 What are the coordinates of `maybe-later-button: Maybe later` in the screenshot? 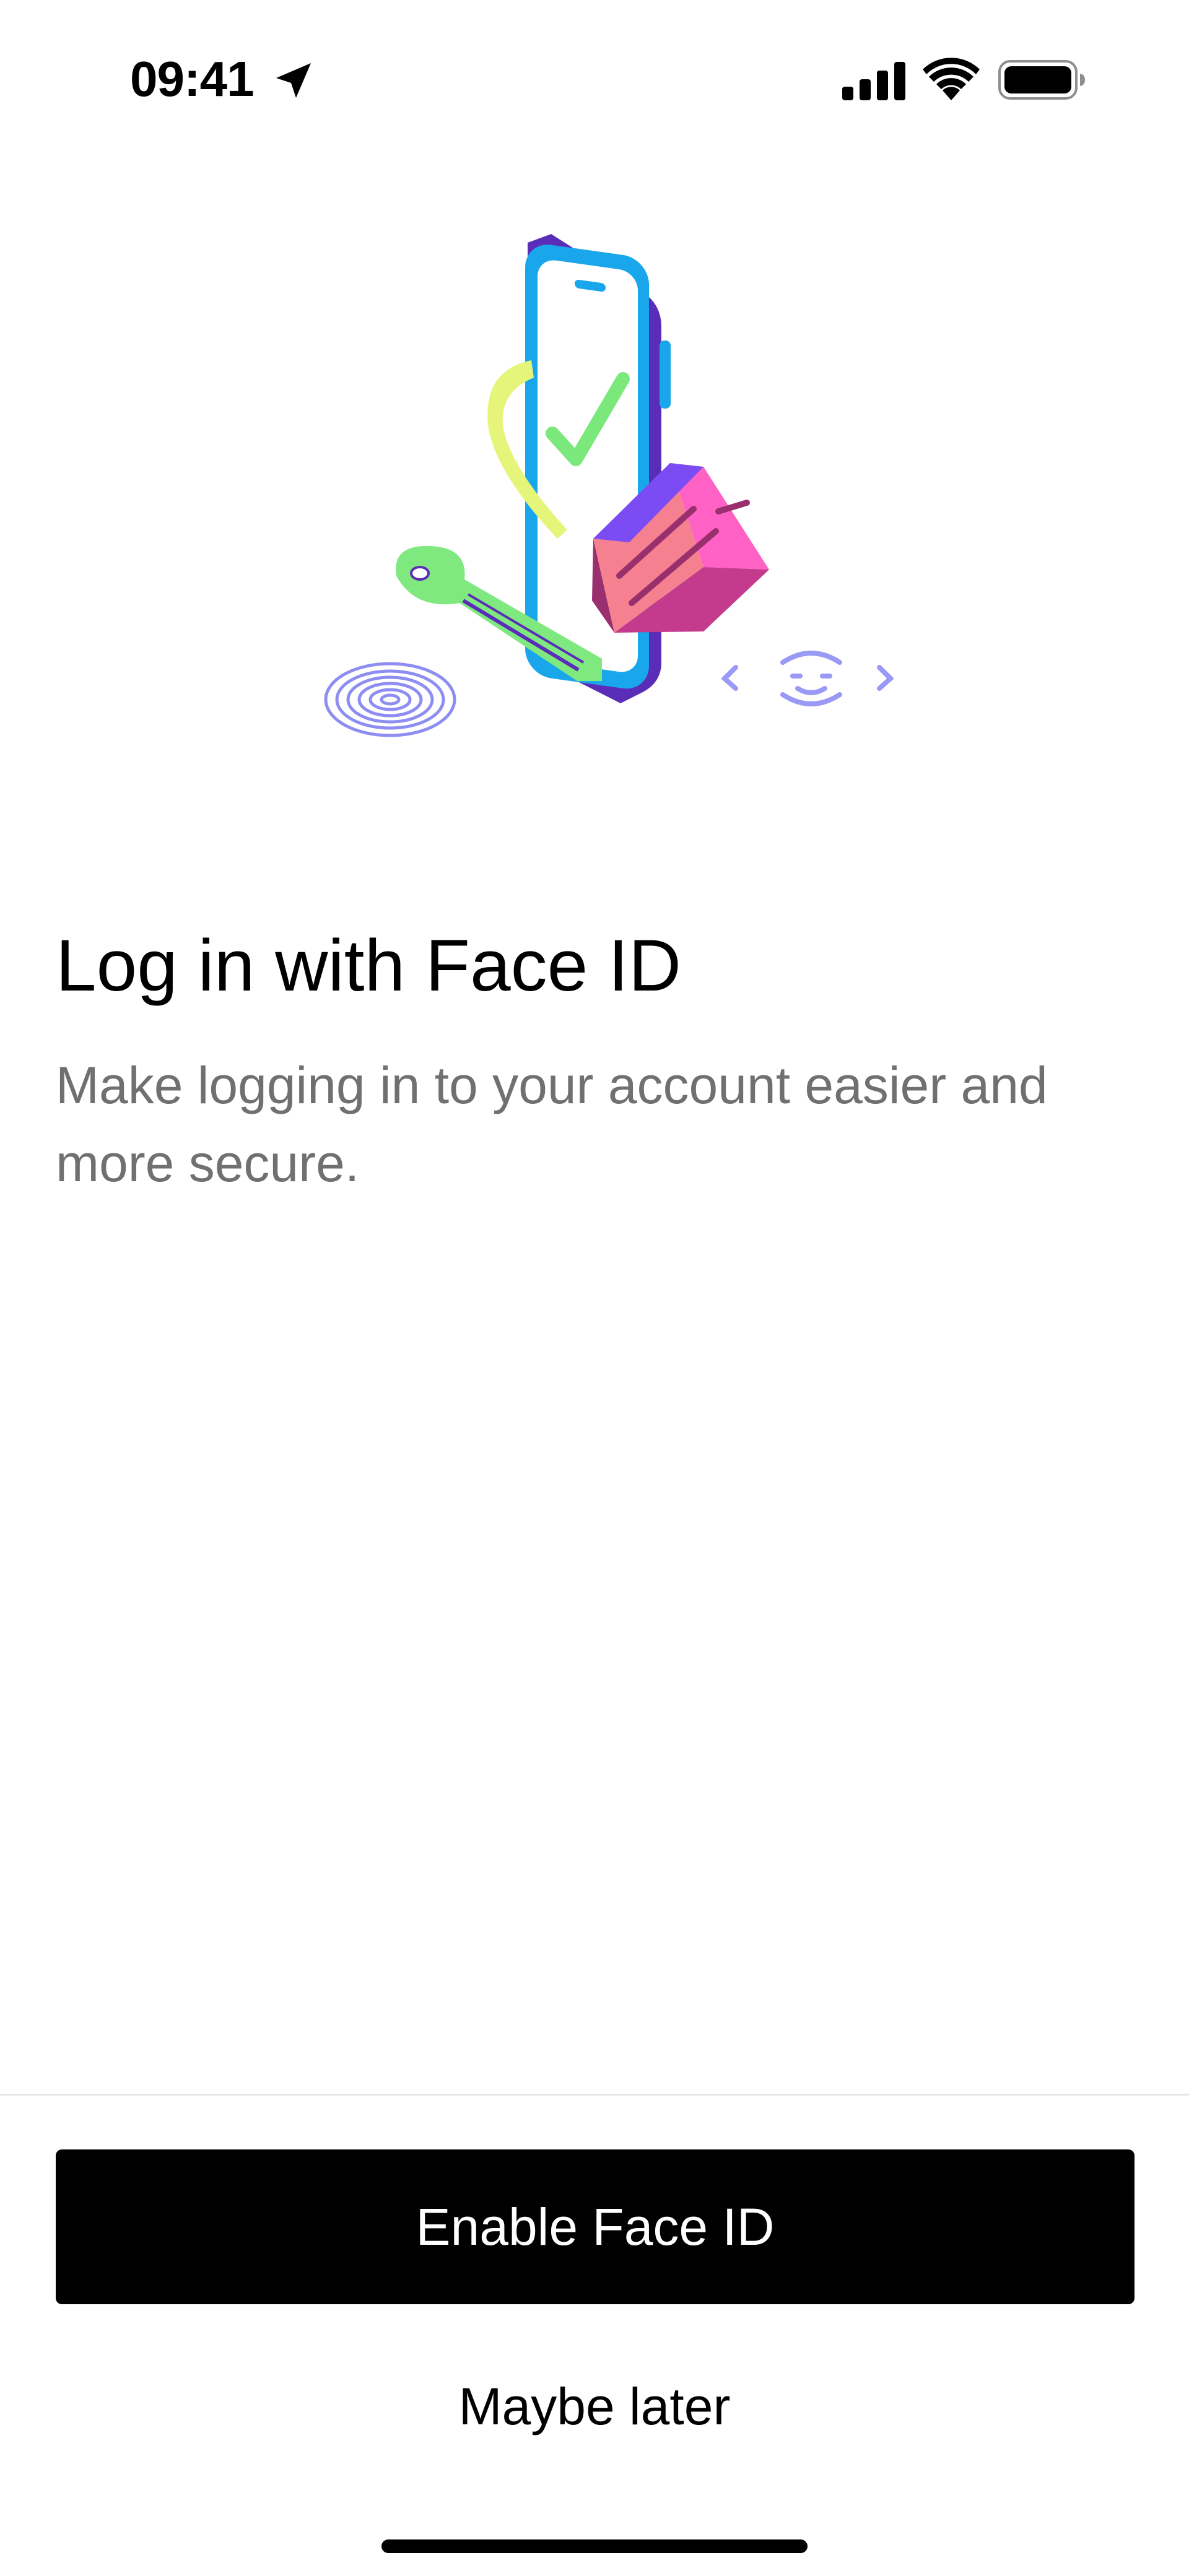 It's located at (594, 2406).